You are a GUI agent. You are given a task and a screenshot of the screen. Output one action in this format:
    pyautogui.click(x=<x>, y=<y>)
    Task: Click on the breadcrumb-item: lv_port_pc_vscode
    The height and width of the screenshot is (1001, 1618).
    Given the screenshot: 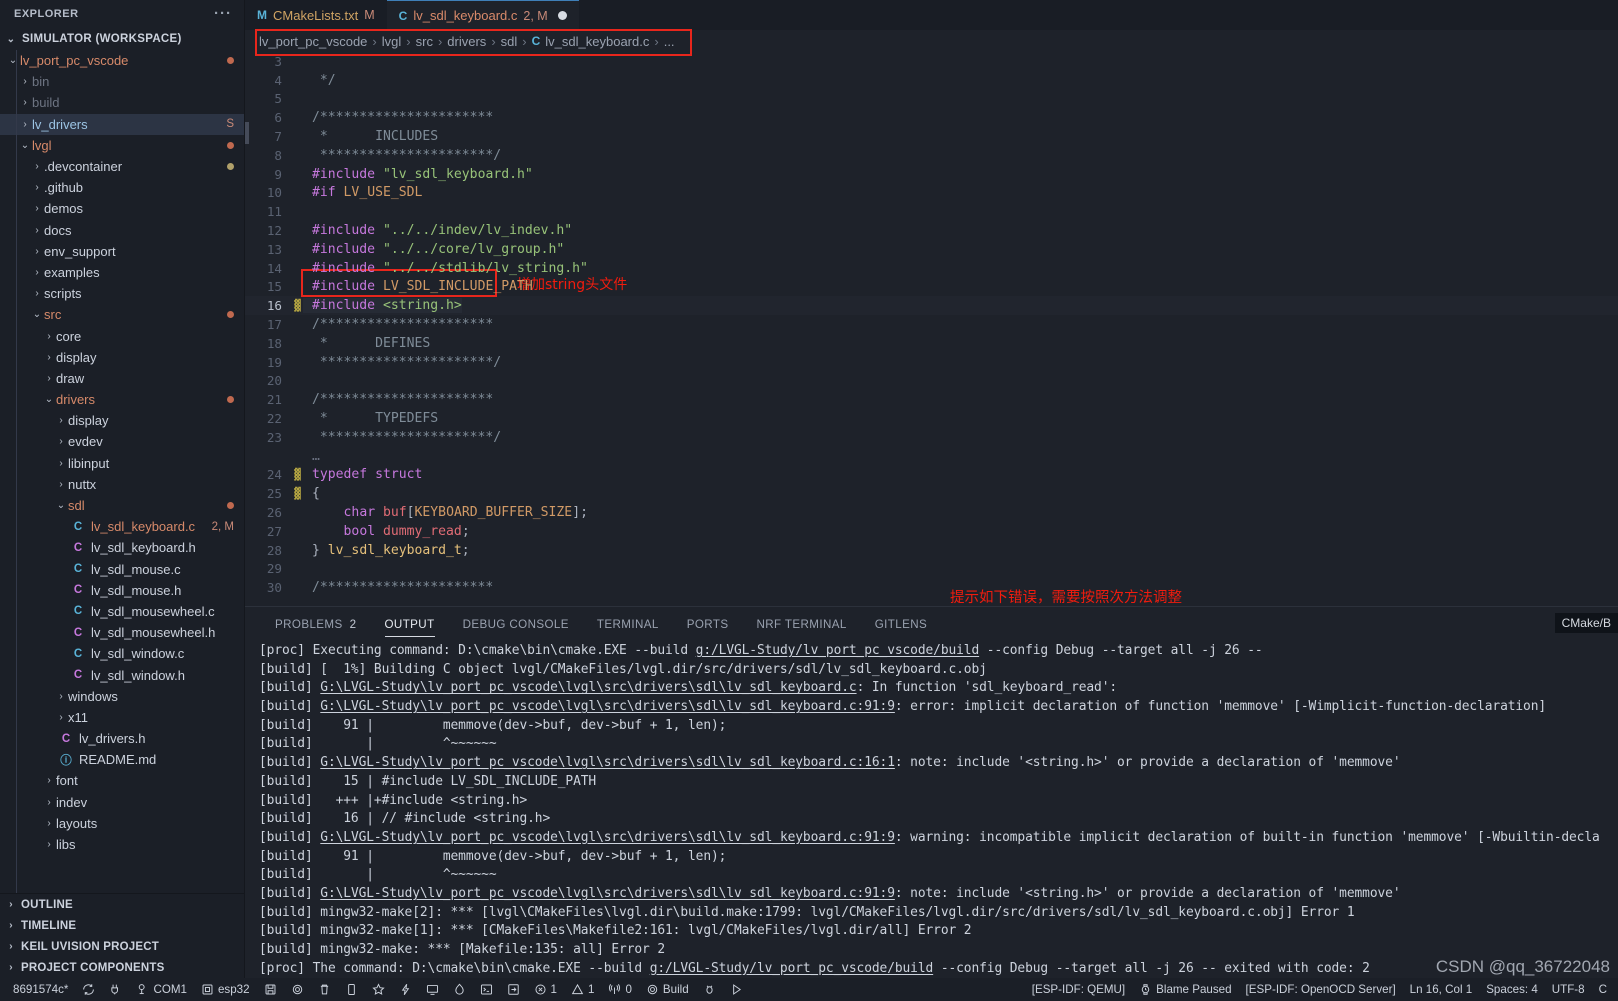 What is the action you would take?
    pyautogui.click(x=313, y=41)
    